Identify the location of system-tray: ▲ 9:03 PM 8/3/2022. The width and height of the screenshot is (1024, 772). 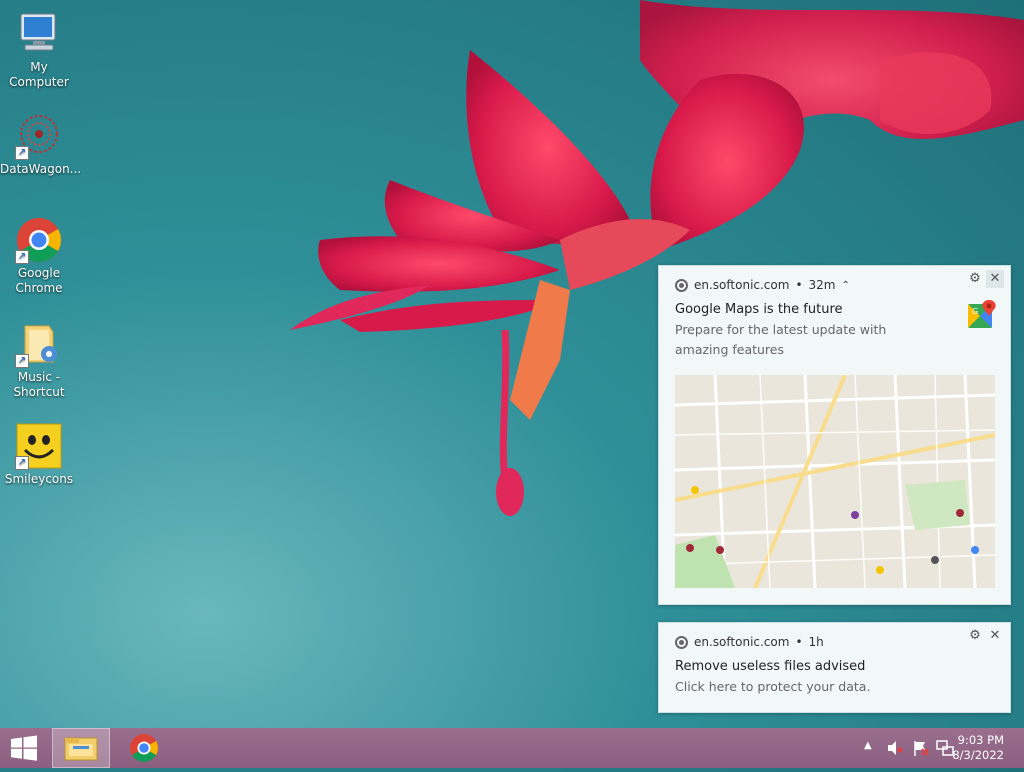
(934, 748).